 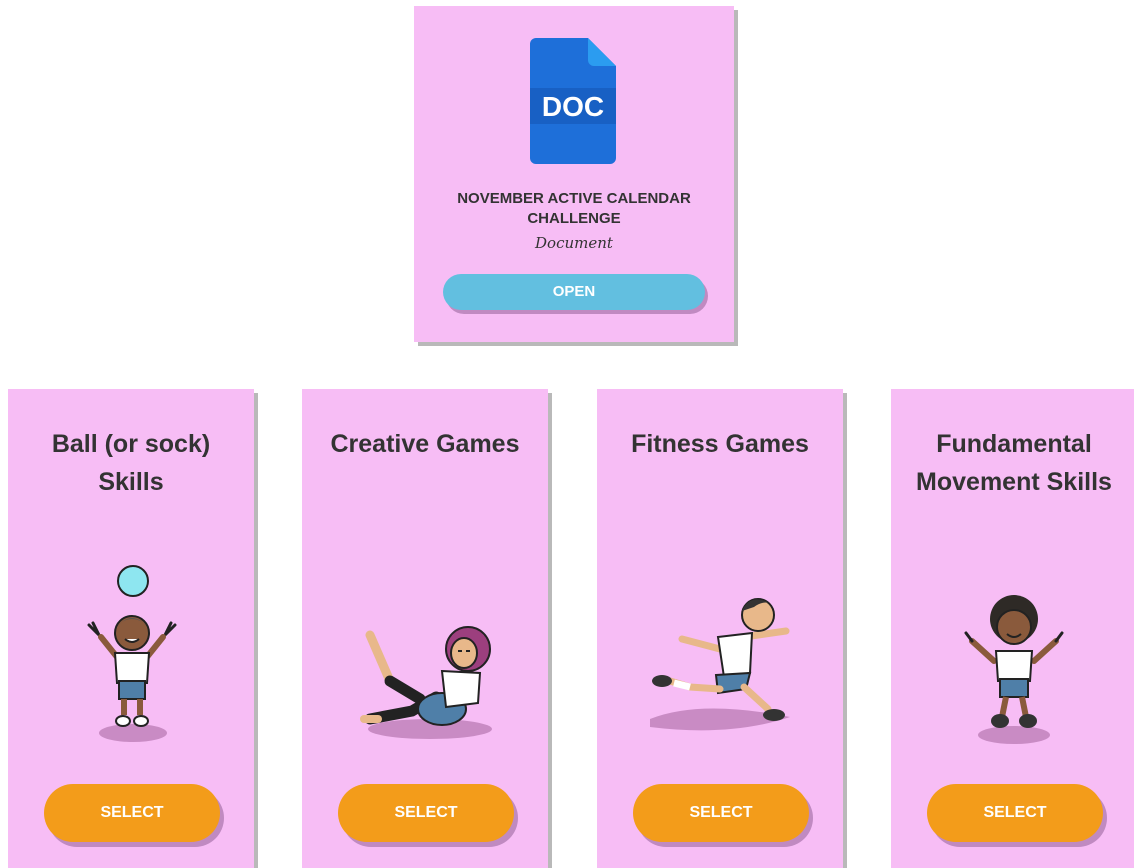 I want to click on card-creative-games: Creative Games SELECT, so click(x=425, y=628).